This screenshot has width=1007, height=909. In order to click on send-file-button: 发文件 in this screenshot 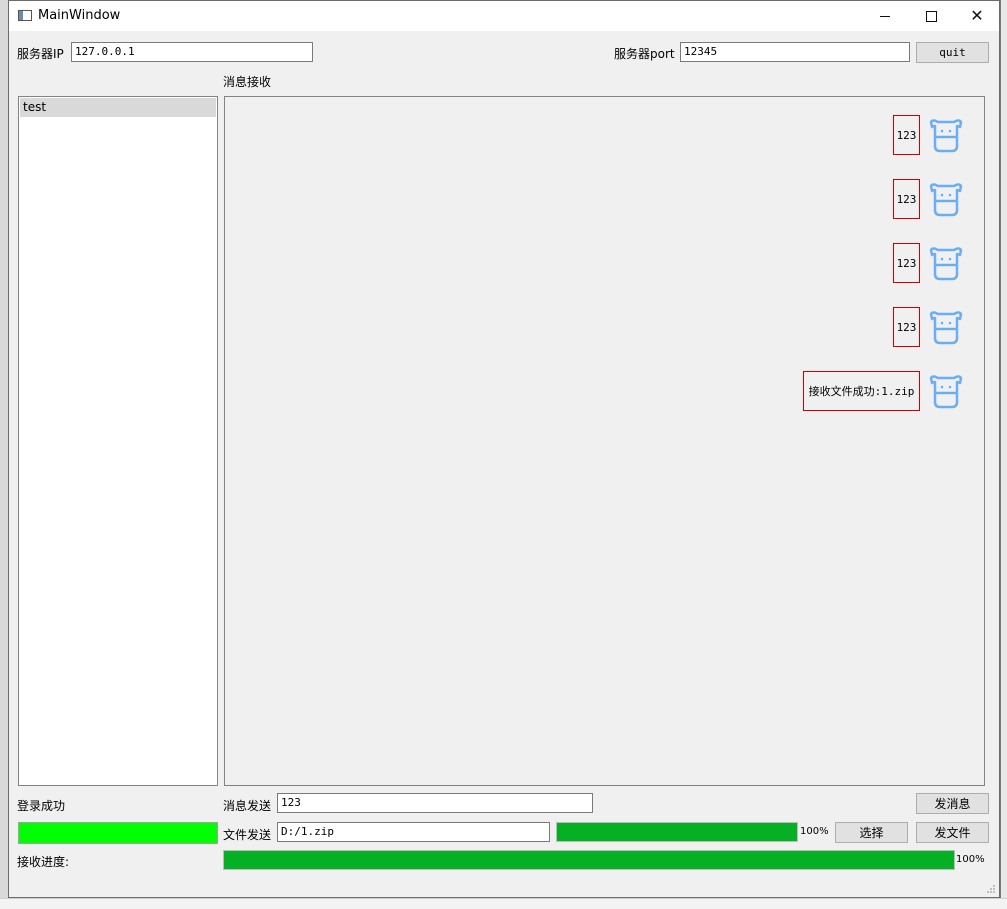, I will do `click(952, 832)`.